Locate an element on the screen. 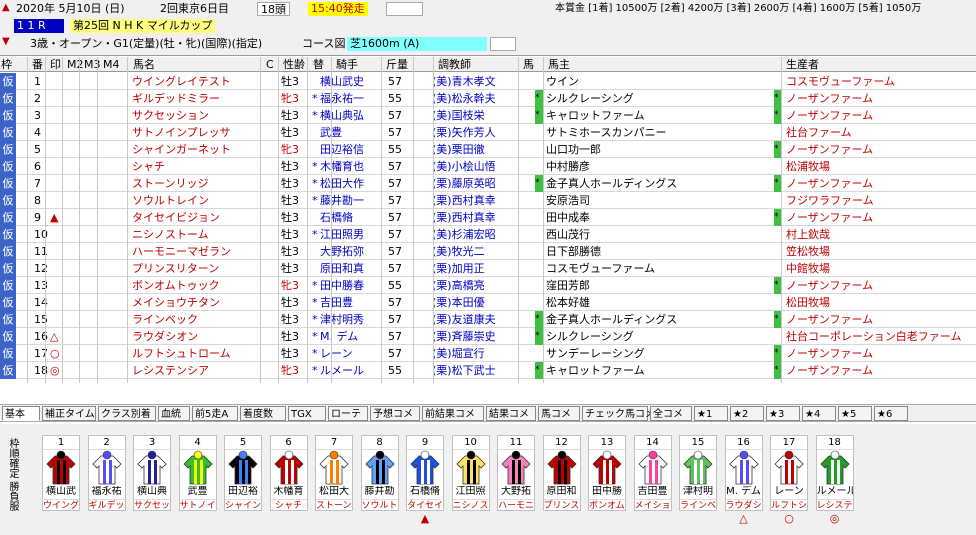 Image resolution: width=976 pixels, height=535 pixels. tab-4: 前5走A is located at coordinates (215, 413).